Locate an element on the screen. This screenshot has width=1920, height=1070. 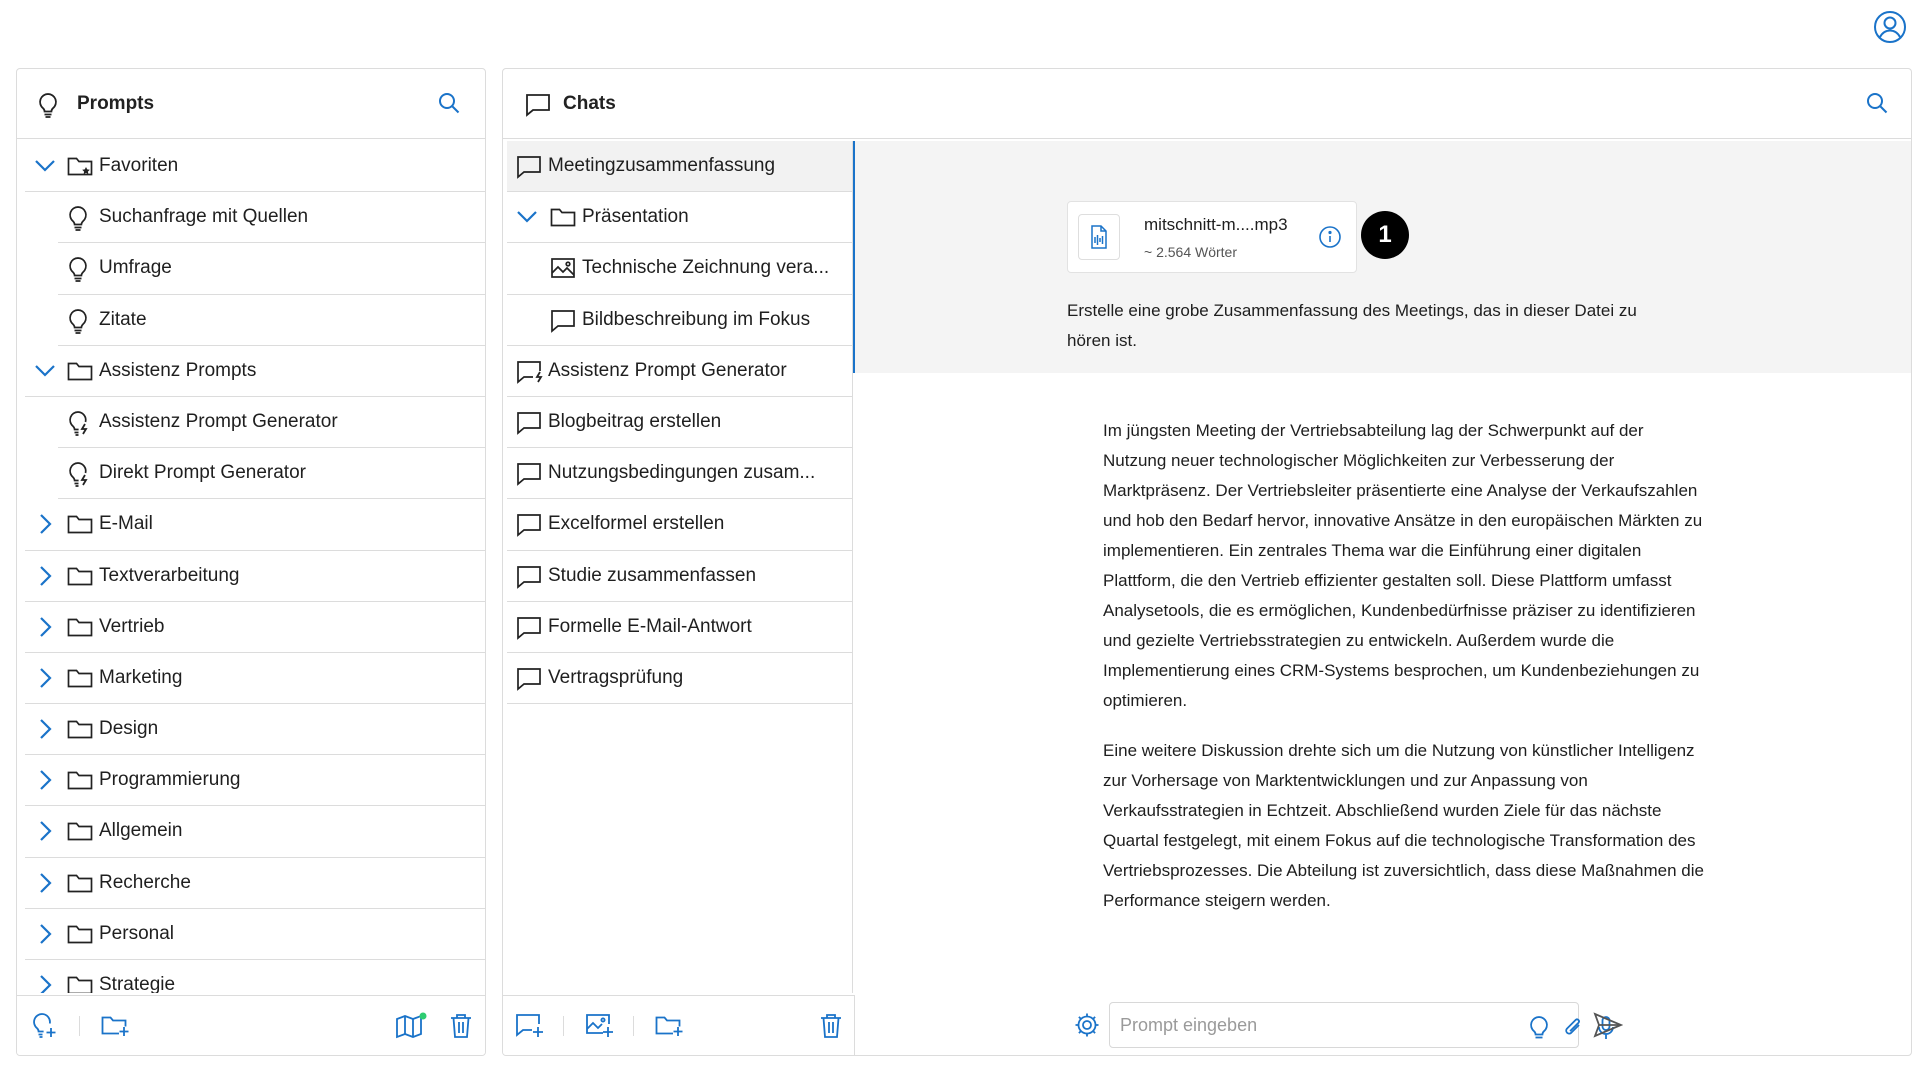
lightbulb-bolt-icon is located at coordinates (79, 423).